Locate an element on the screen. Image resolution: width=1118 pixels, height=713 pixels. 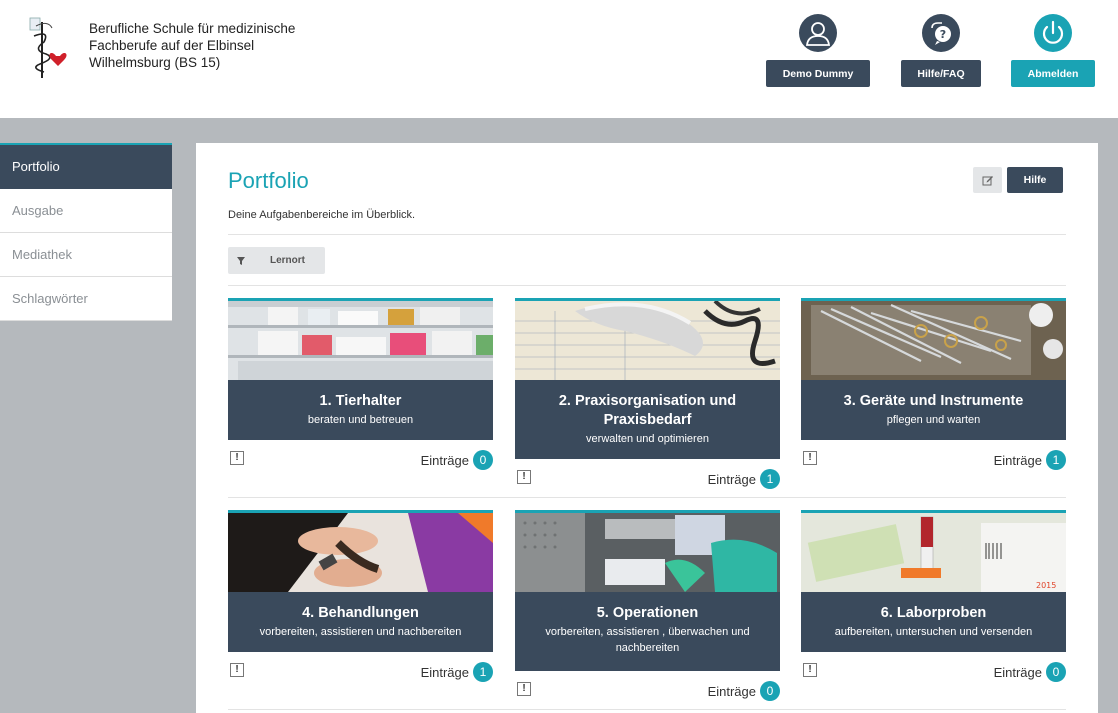
sidebar: Portfolio Ausgabe Mediathek Schlagwörter is located at coordinates (86, 232).